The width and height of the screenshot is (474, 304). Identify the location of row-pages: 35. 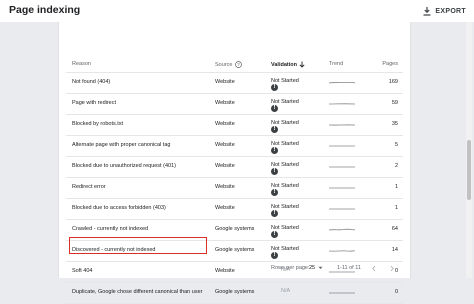
(394, 124).